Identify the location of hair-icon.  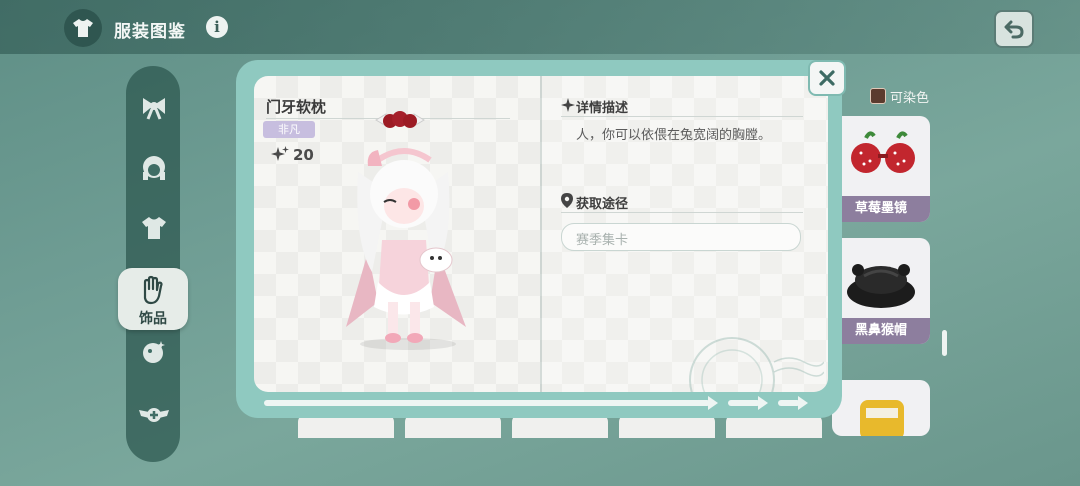
(154, 168).